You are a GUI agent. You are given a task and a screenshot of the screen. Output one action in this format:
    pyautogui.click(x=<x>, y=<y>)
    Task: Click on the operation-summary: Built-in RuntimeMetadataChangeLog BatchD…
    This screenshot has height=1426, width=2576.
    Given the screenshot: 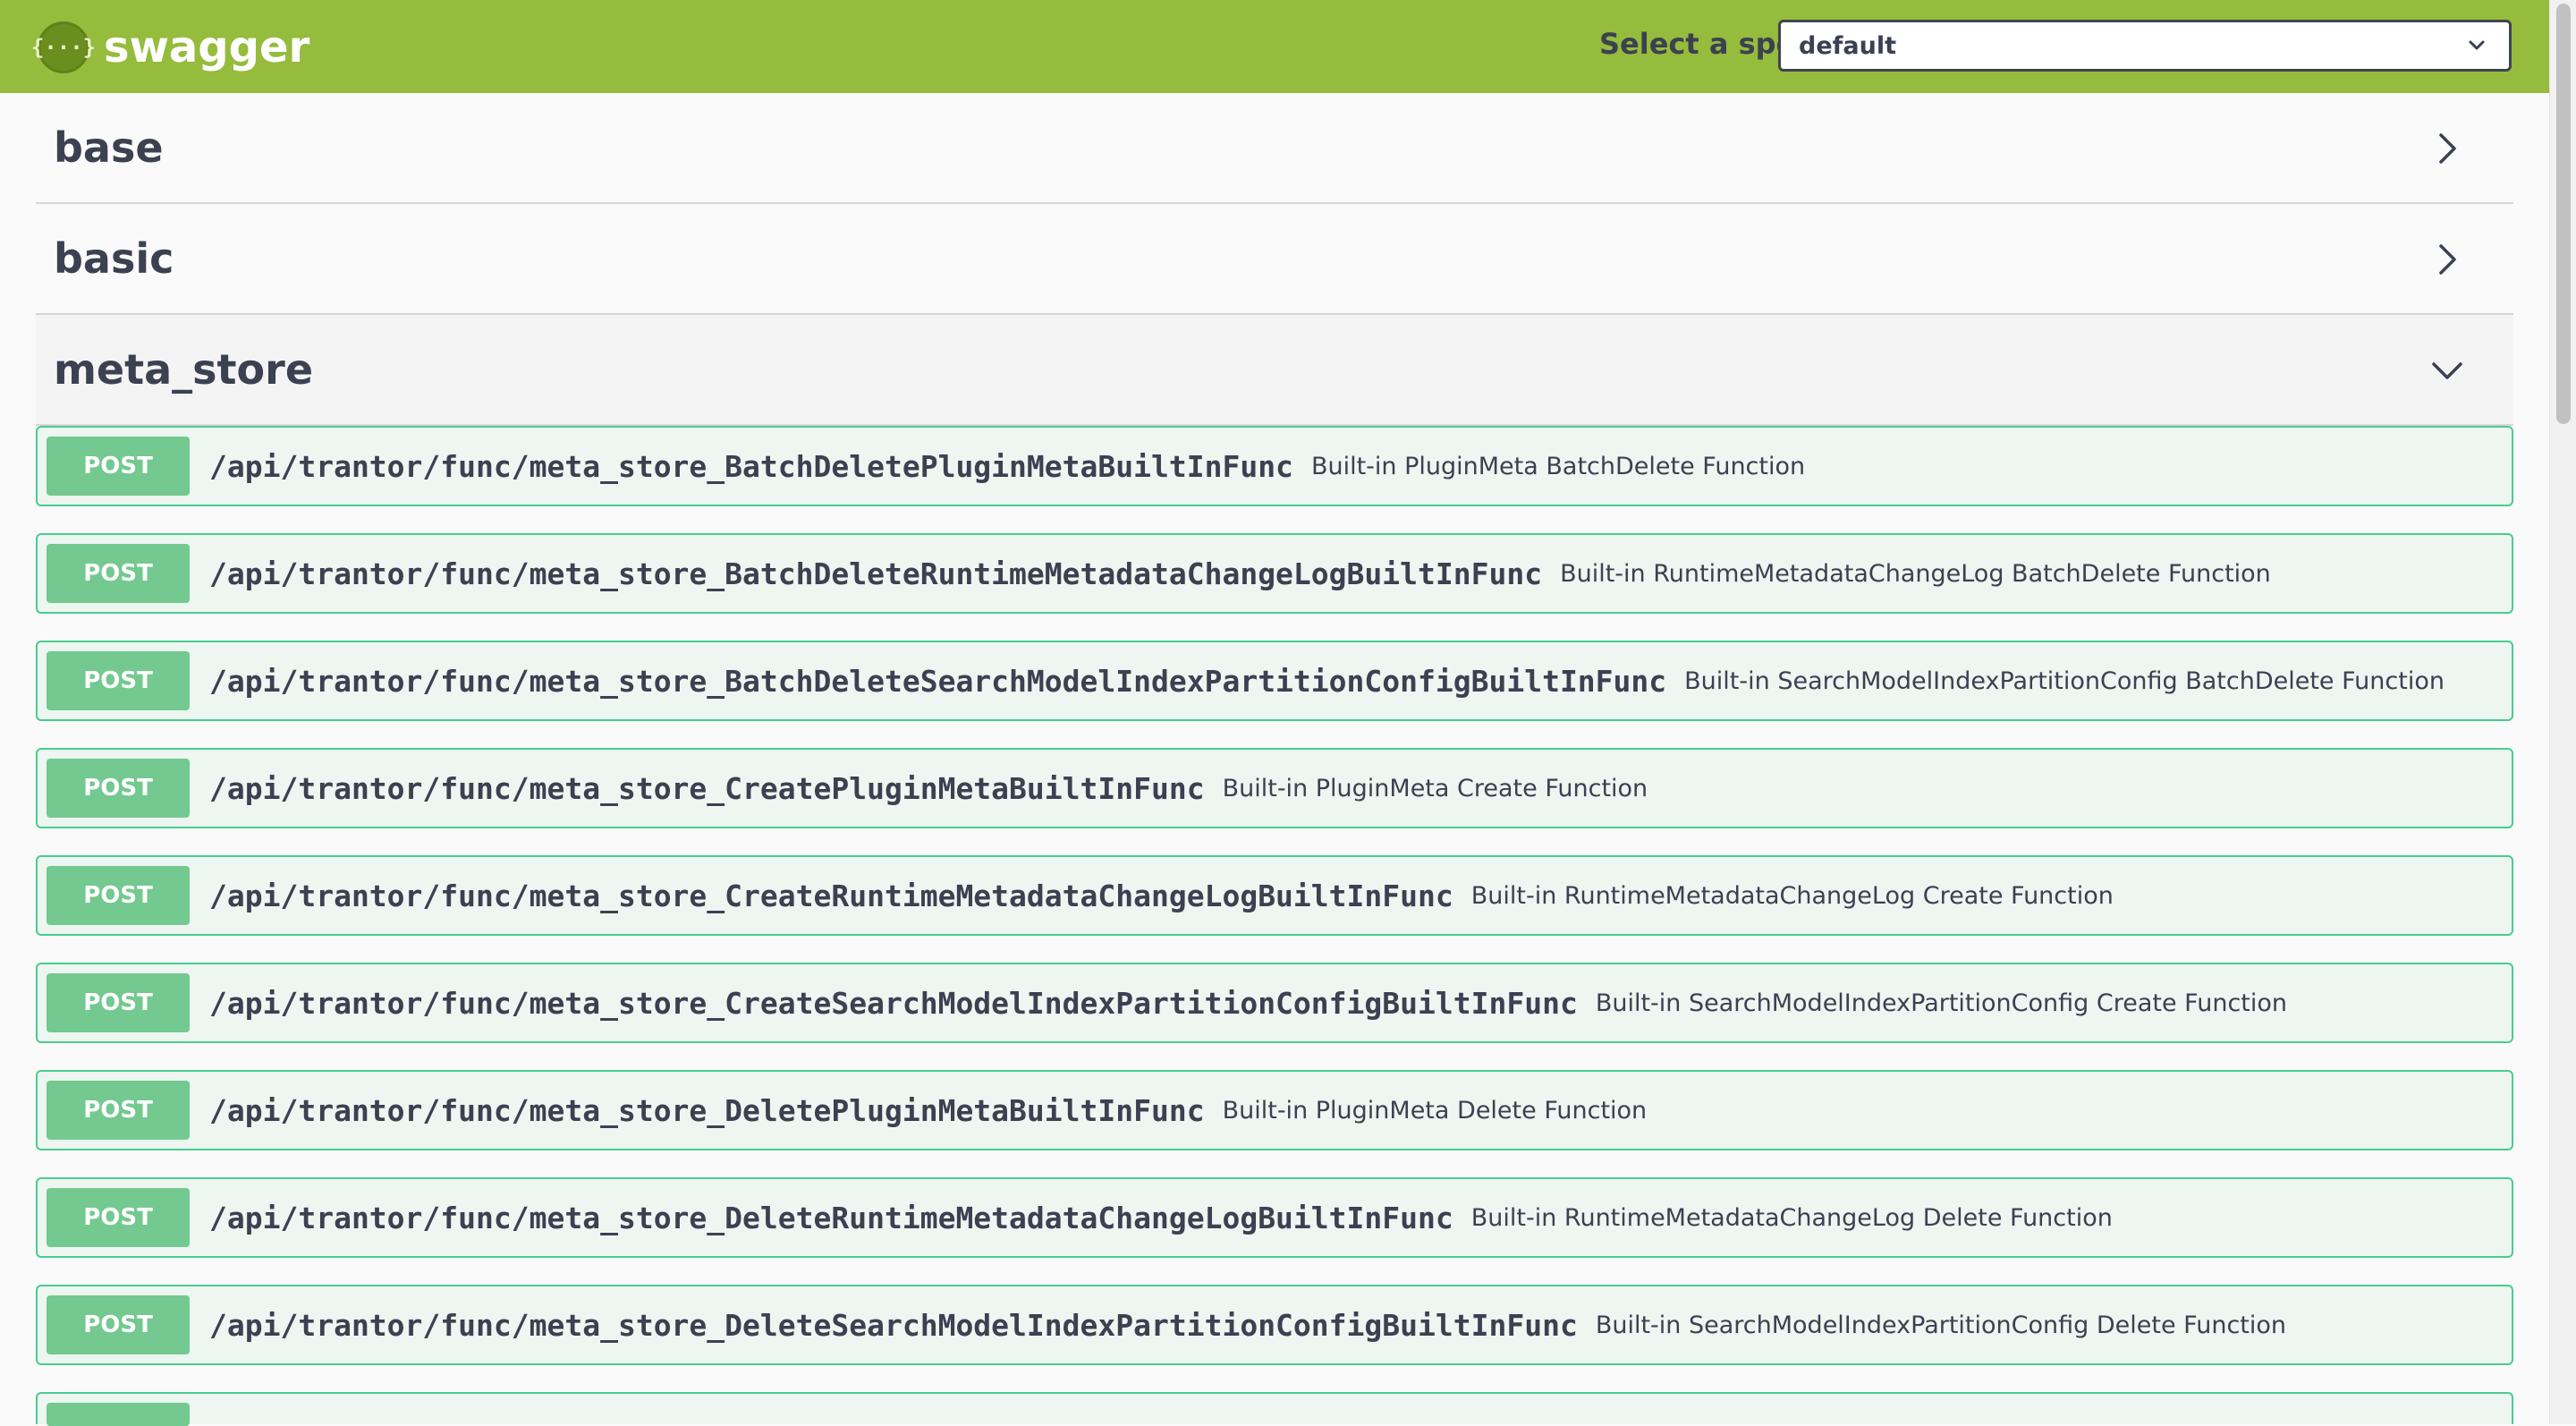 What is the action you would take?
    pyautogui.click(x=1915, y=573)
    